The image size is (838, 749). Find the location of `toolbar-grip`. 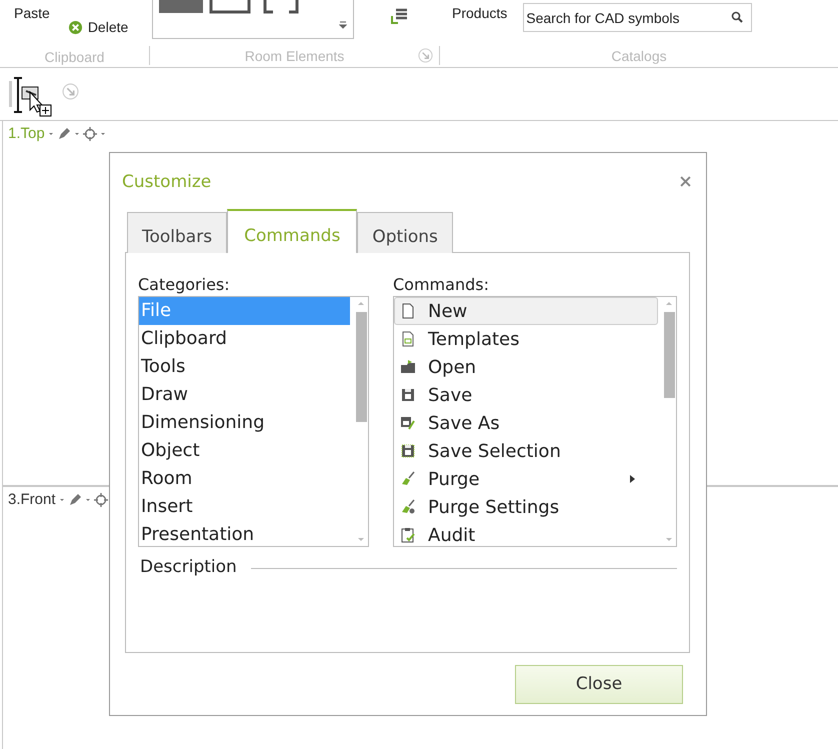

toolbar-grip is located at coordinates (10, 94).